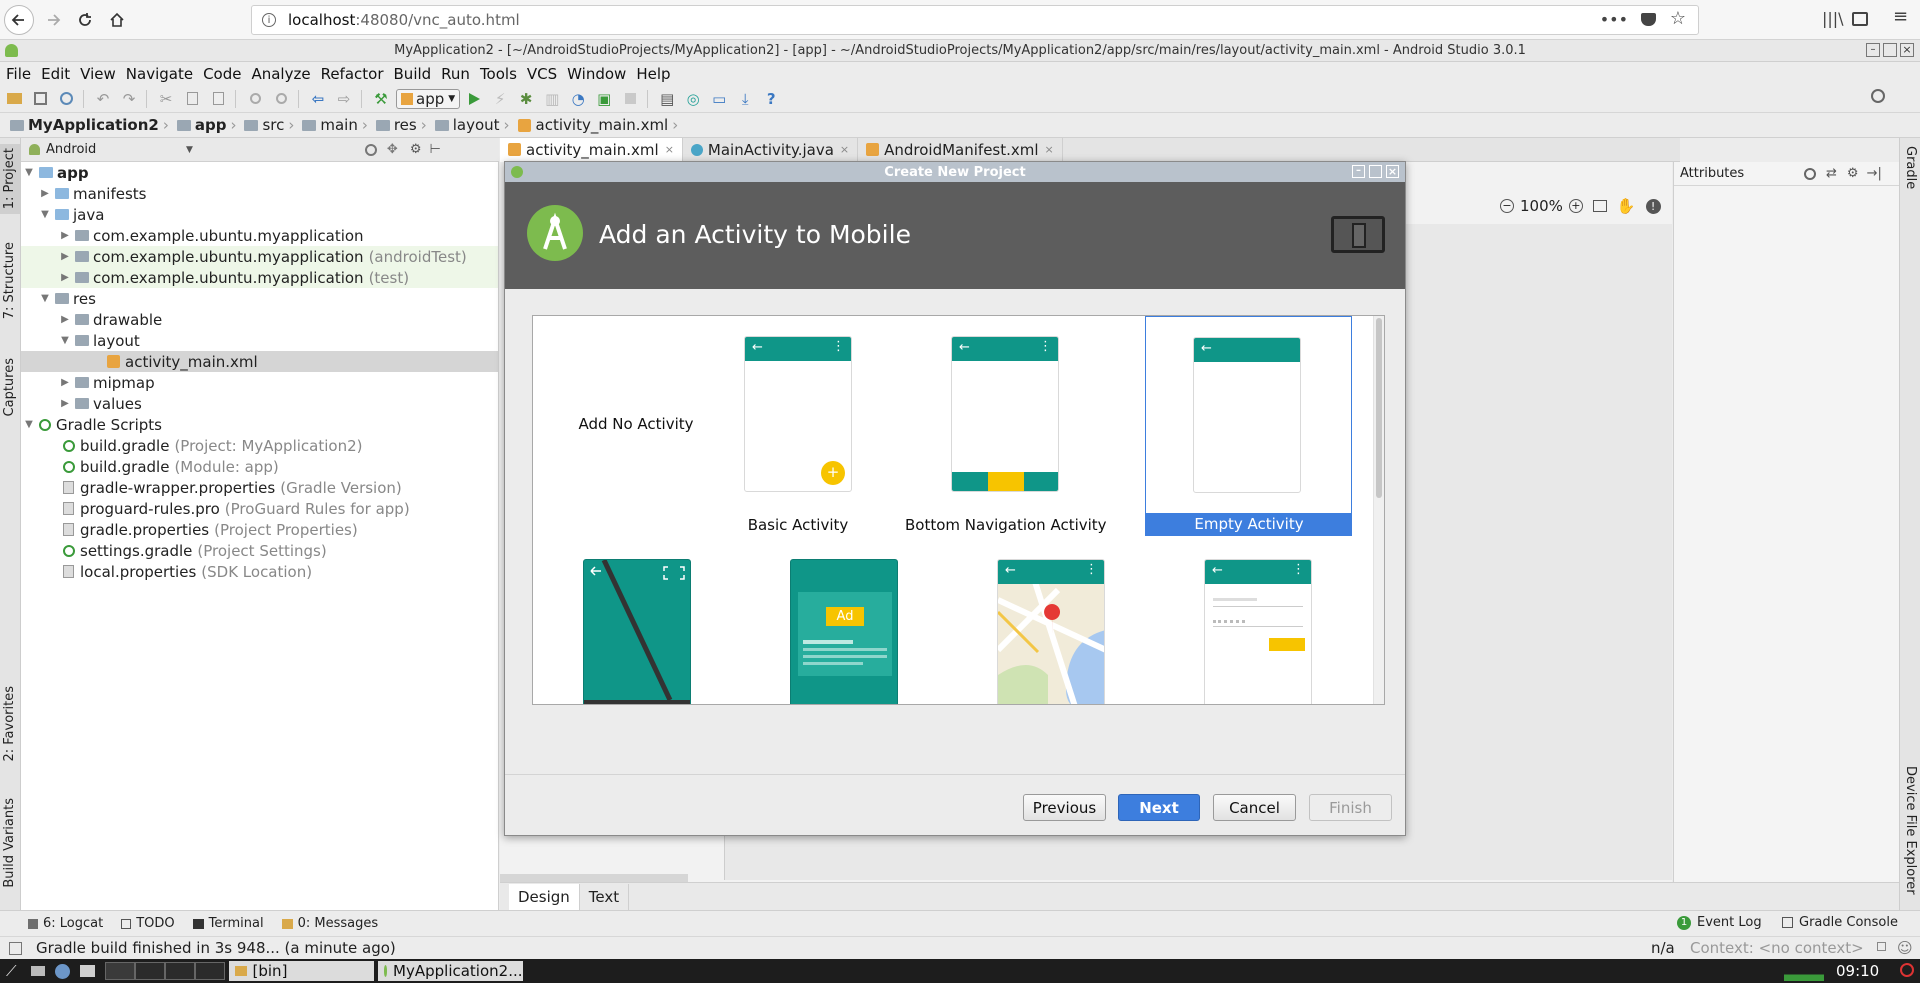 The height and width of the screenshot is (983, 1920). What do you see at coordinates (117, 20) in the screenshot?
I see `home-icon` at bounding box center [117, 20].